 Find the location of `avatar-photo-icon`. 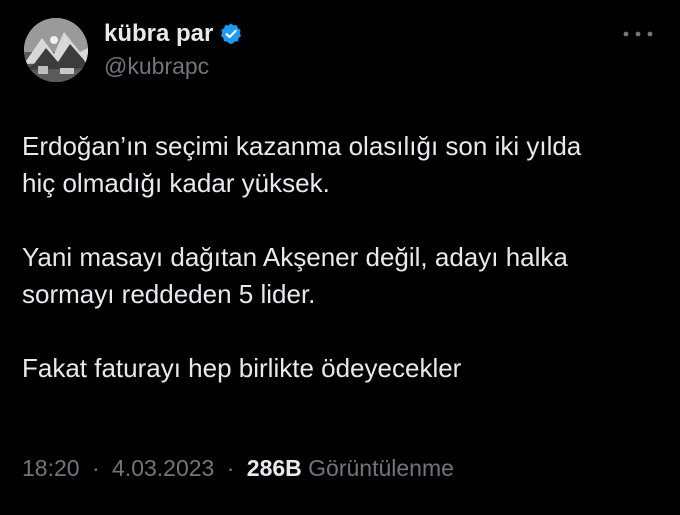

avatar-photo-icon is located at coordinates (56, 50).